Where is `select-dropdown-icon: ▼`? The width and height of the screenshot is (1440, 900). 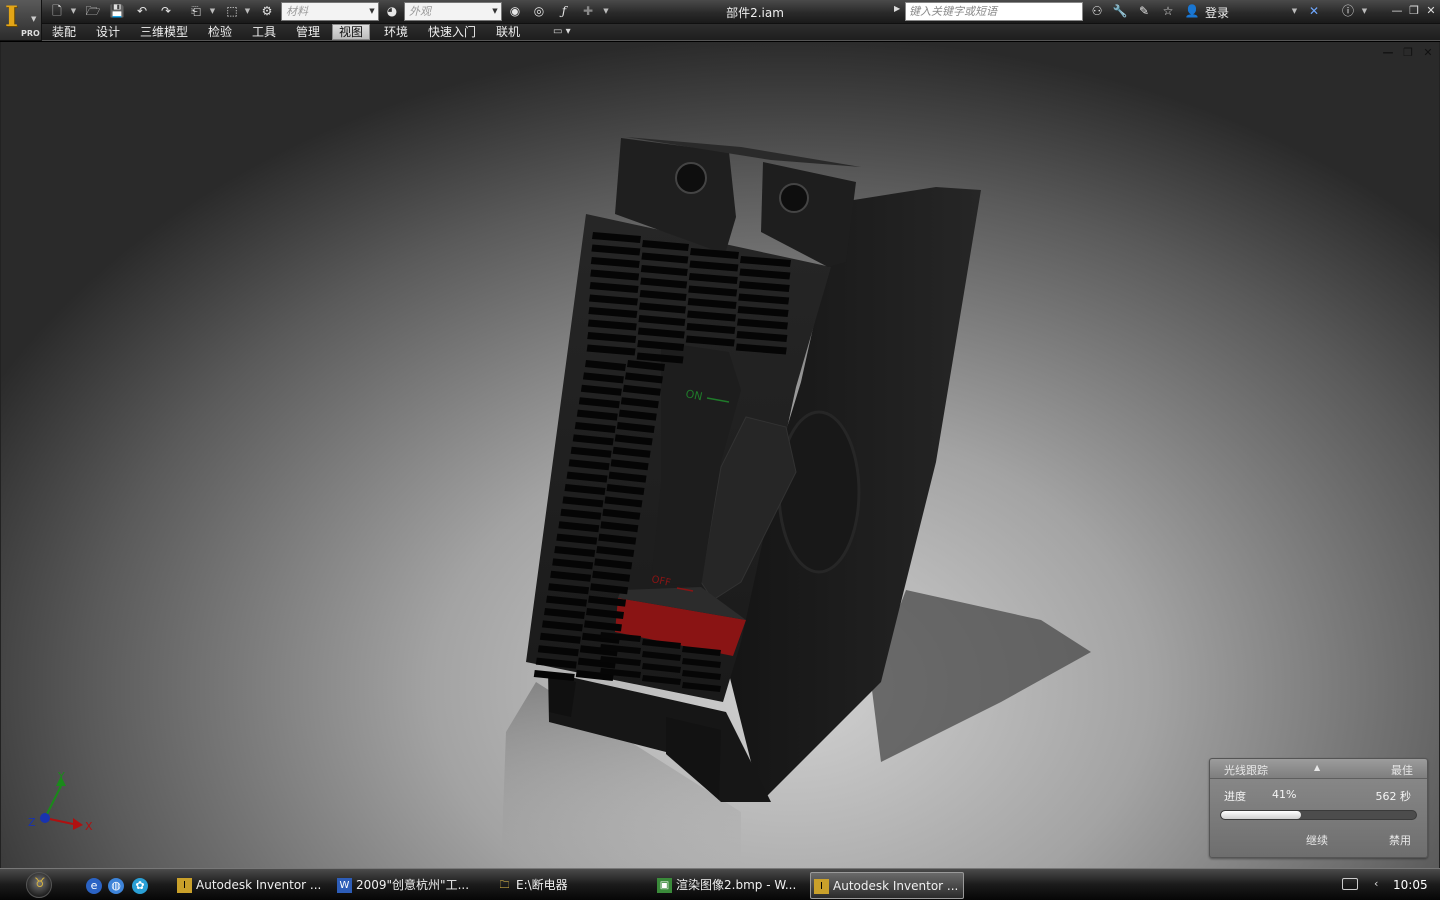
select-dropdown-icon: ▼ is located at coordinates (247, 11).